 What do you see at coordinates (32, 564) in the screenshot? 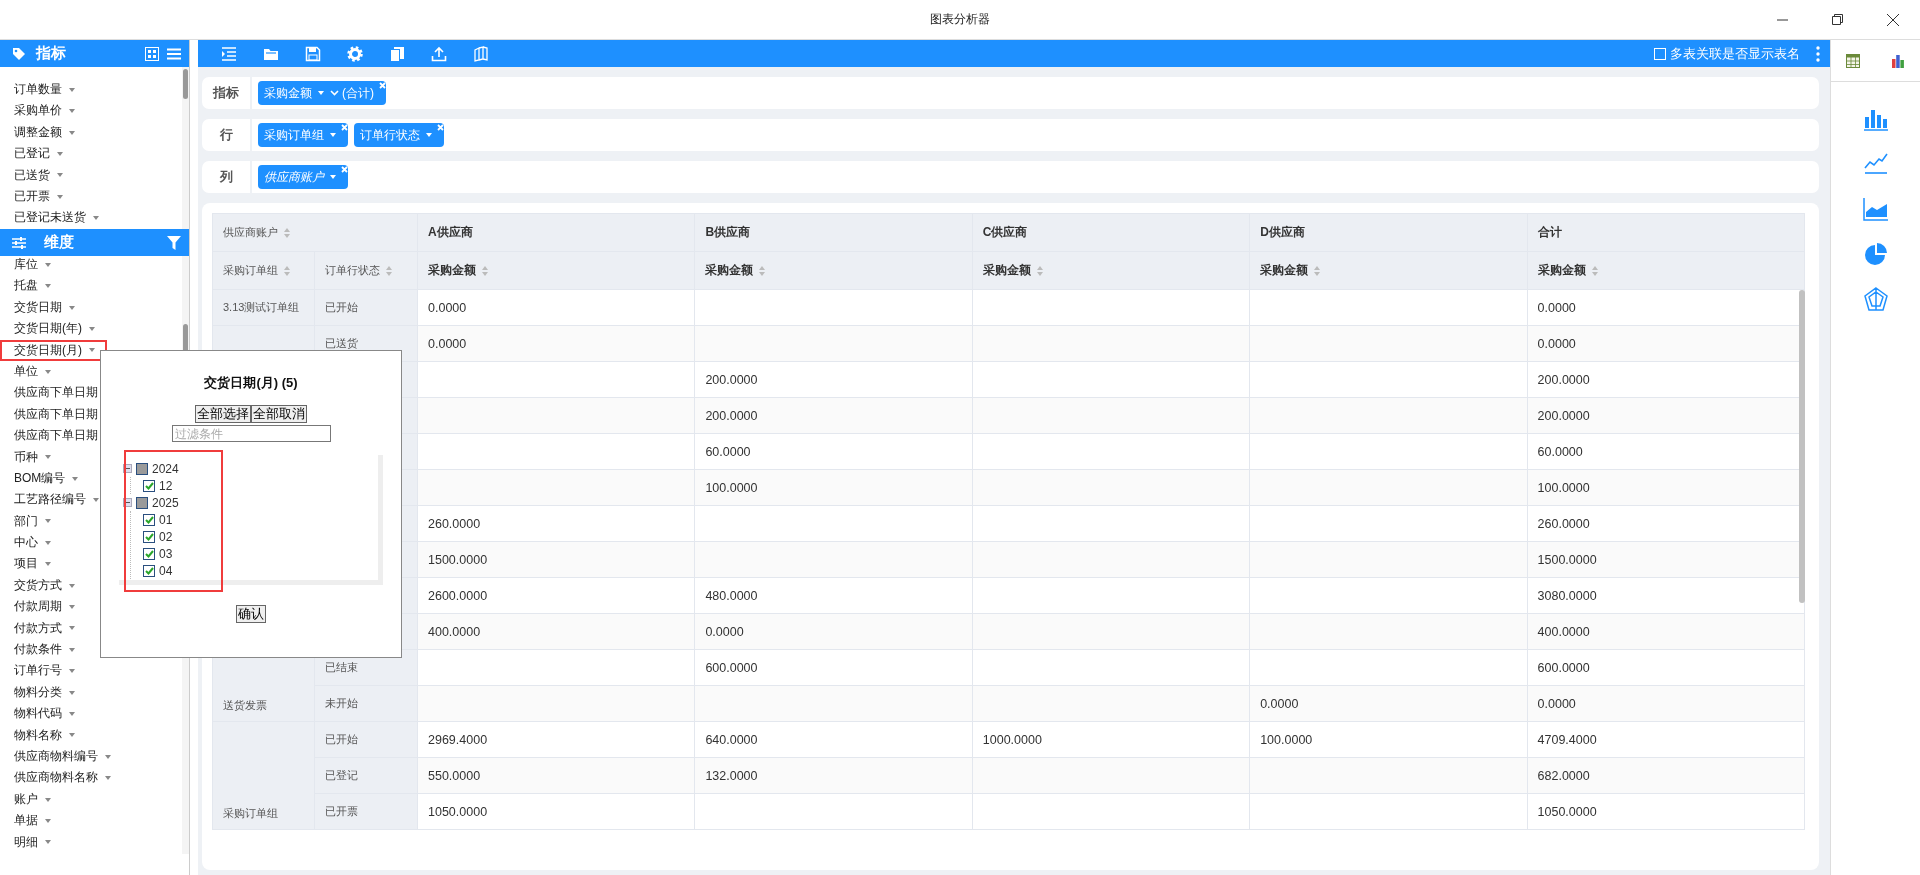
I see `field-item: 项目` at bounding box center [32, 564].